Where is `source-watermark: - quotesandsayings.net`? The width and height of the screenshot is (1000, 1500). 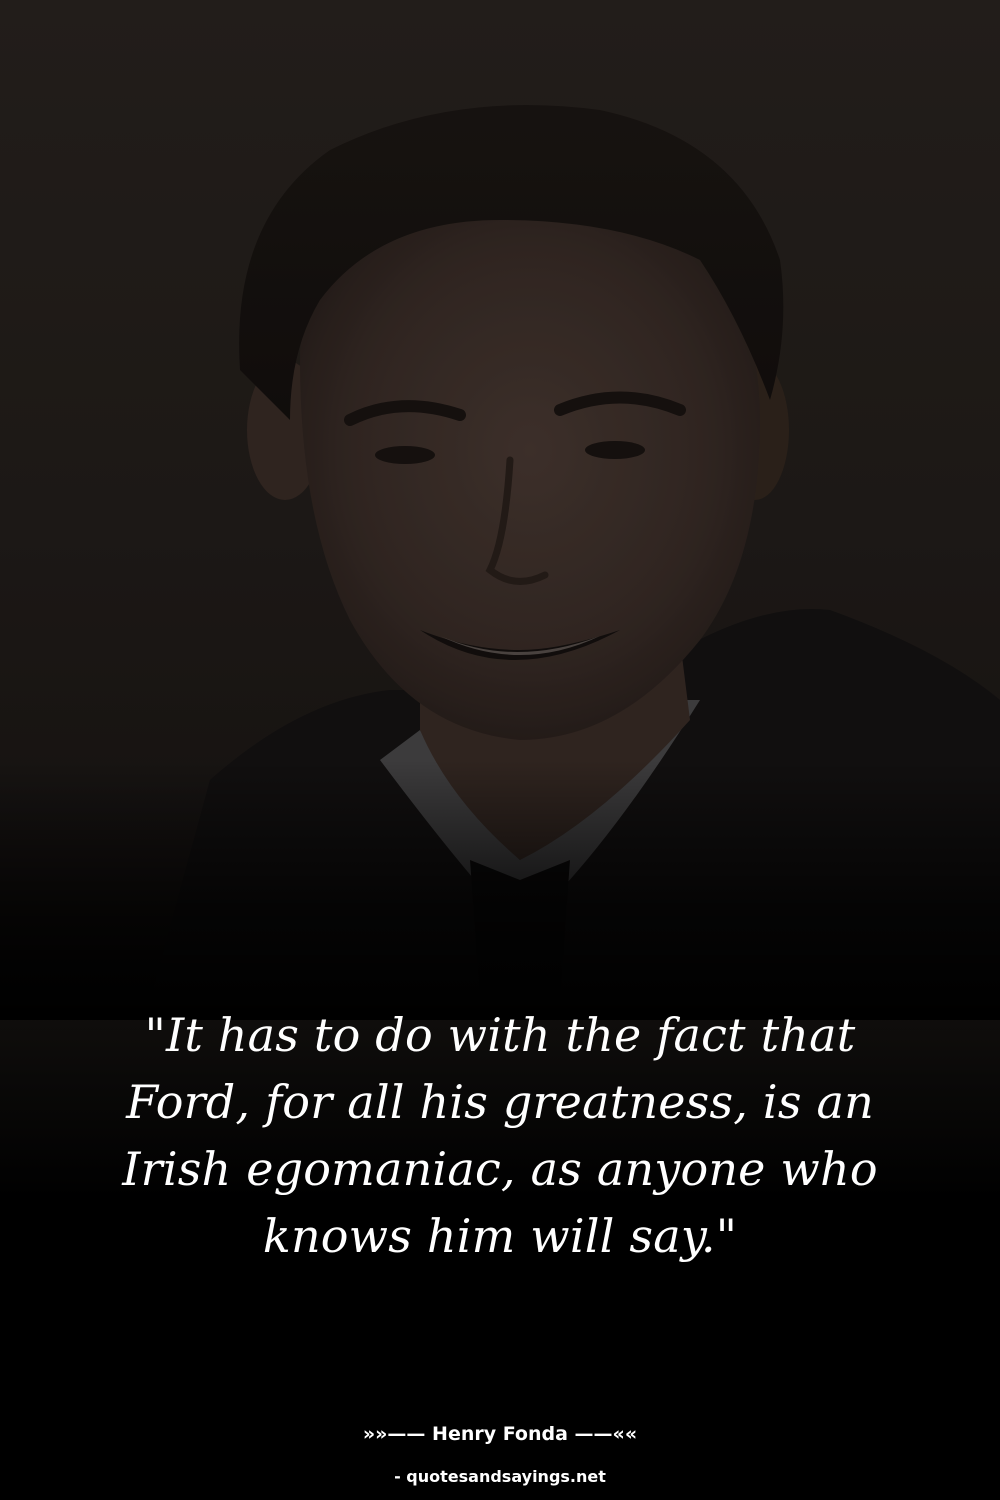 source-watermark: - quotesandsayings.net is located at coordinates (500, 1476).